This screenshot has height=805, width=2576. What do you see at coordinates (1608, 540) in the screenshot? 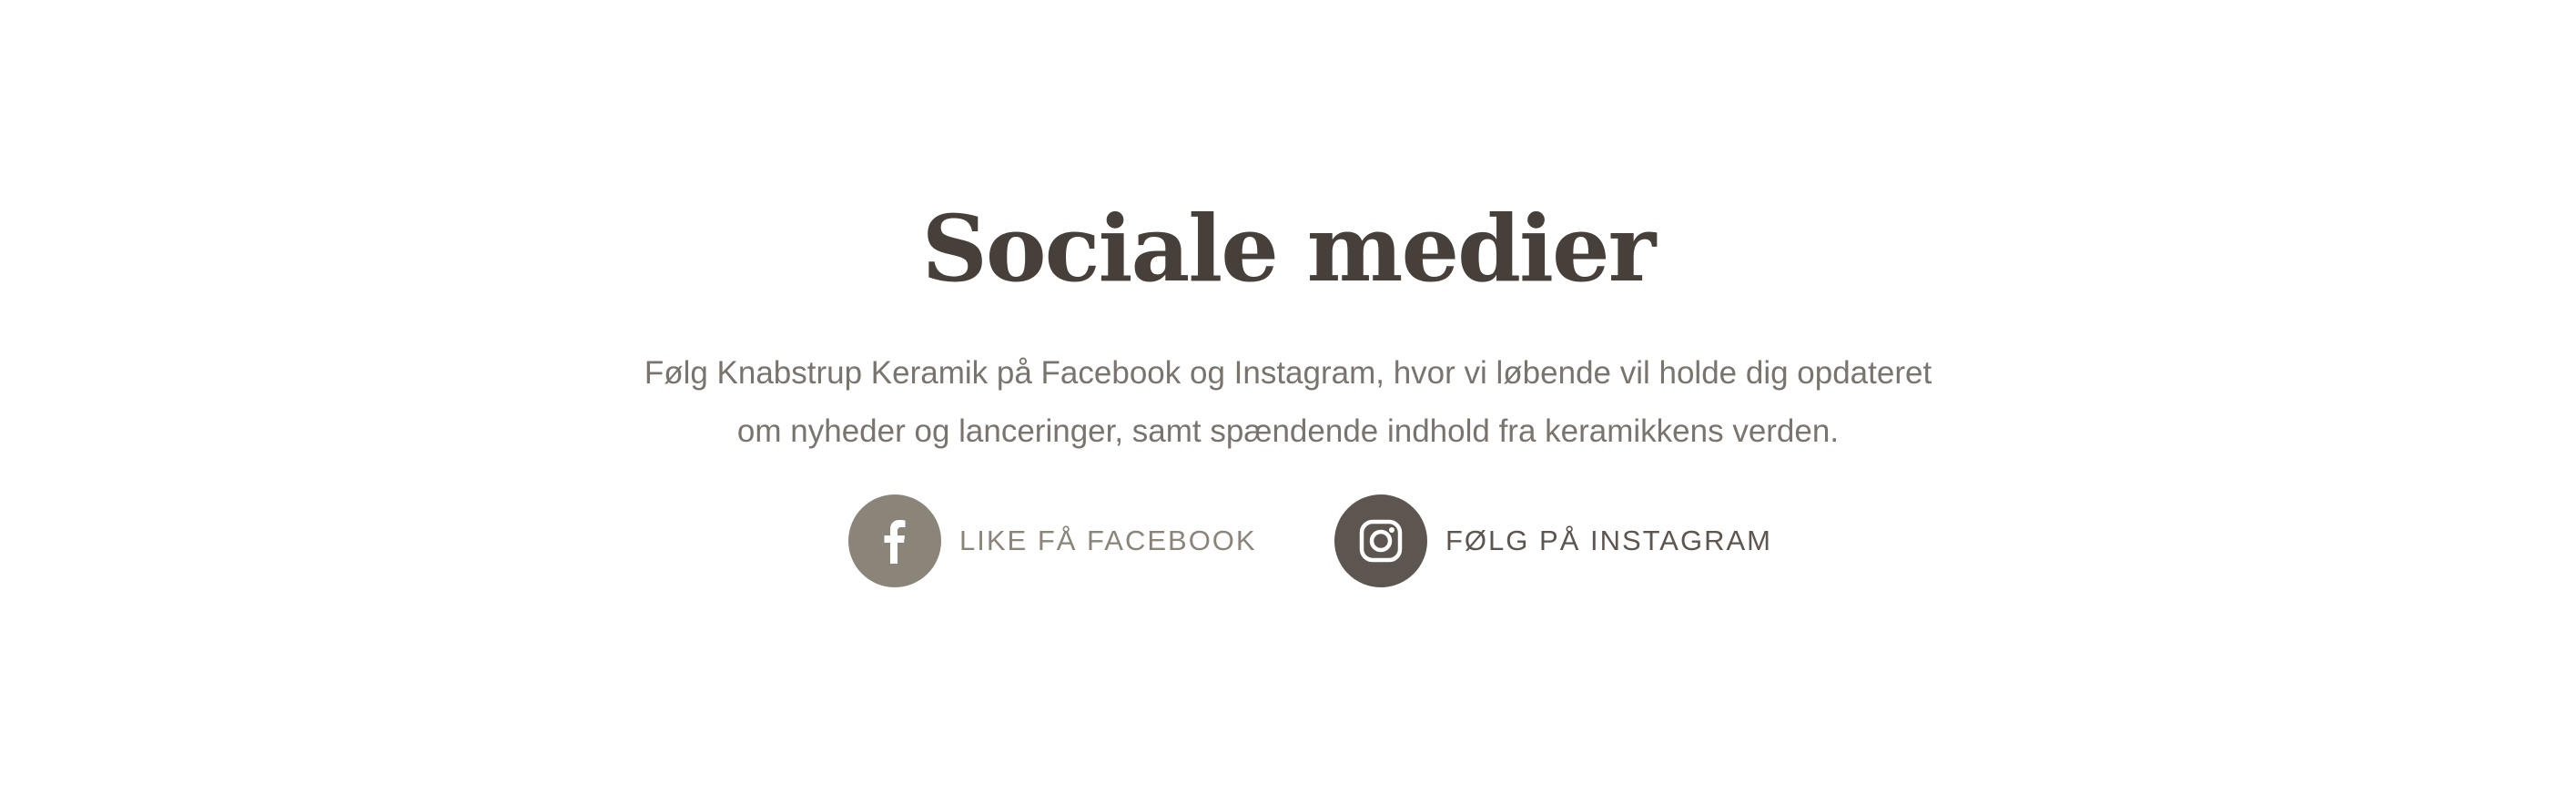
I see `instagram-link-label: FØLG PÅ INSTAGRAM` at bounding box center [1608, 540].